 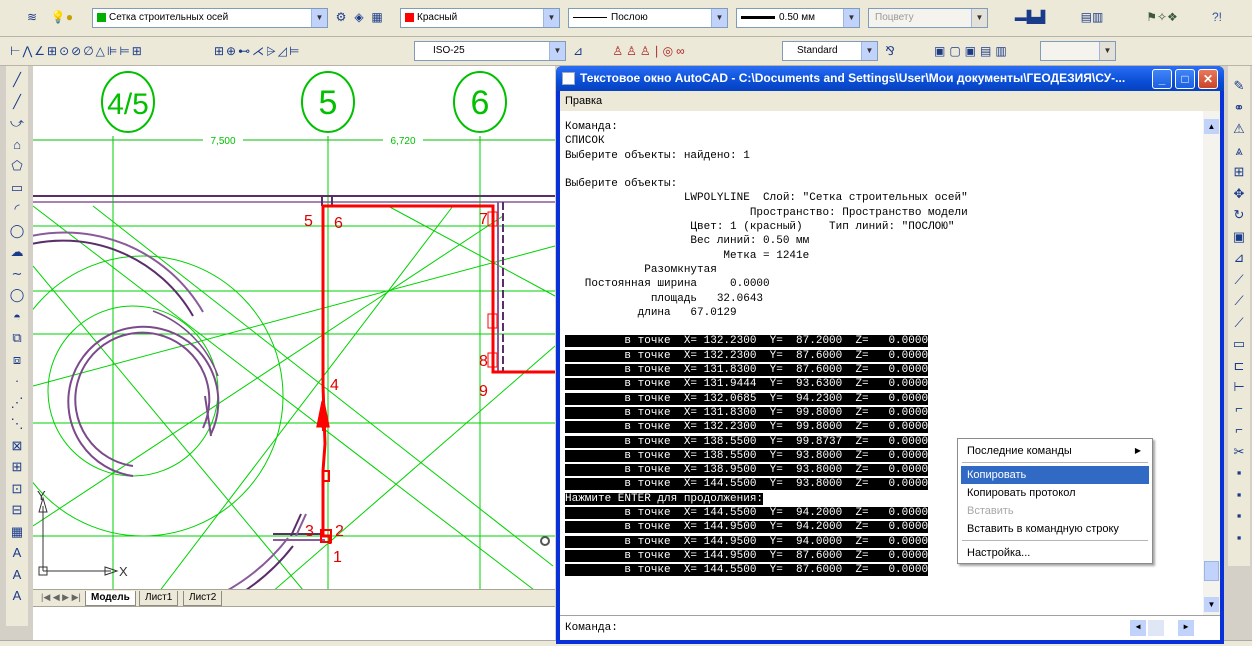 What do you see at coordinates (557, 51) in the screenshot?
I see `dimstyle-dropdown-arrow: ▼` at bounding box center [557, 51].